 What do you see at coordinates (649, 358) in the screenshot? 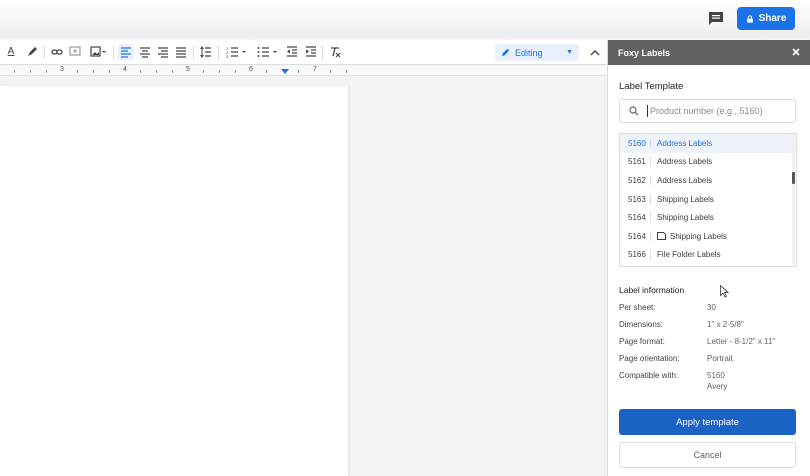
I see `info-key: Page orientation:` at bounding box center [649, 358].